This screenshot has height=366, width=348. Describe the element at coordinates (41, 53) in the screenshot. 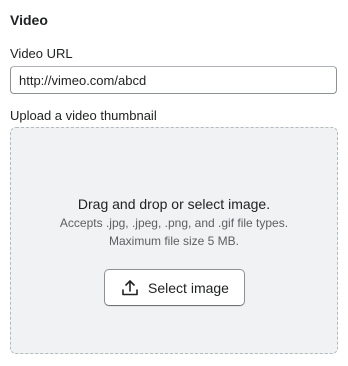

I see `video-url-label: Video URL` at that location.